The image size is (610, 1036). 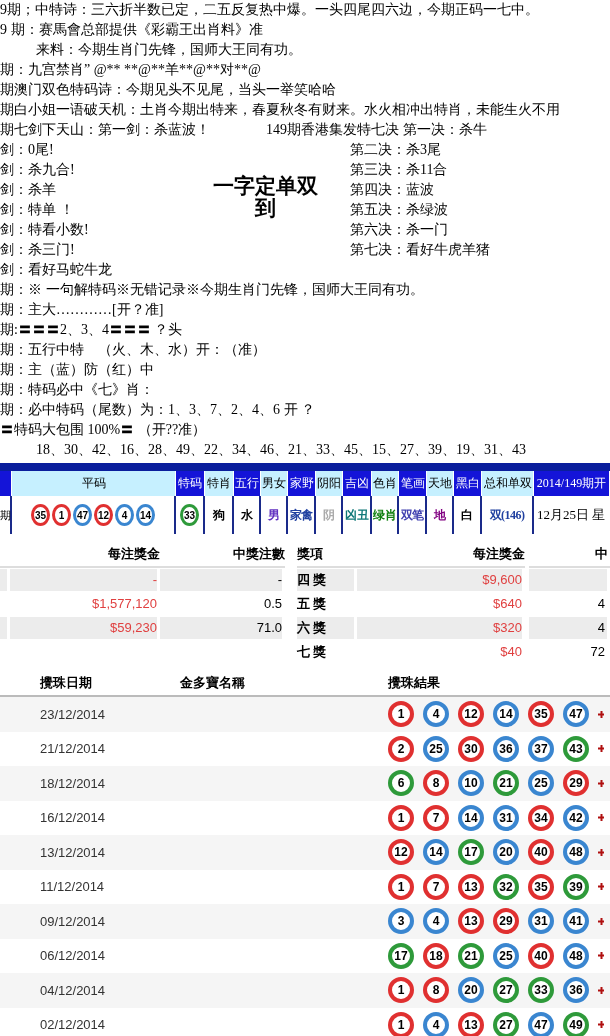 What do you see at coordinates (131, 70) in the screenshot?
I see `text-line: 期：九宫禁肖” @** **@**羊**@**对**@` at bounding box center [131, 70].